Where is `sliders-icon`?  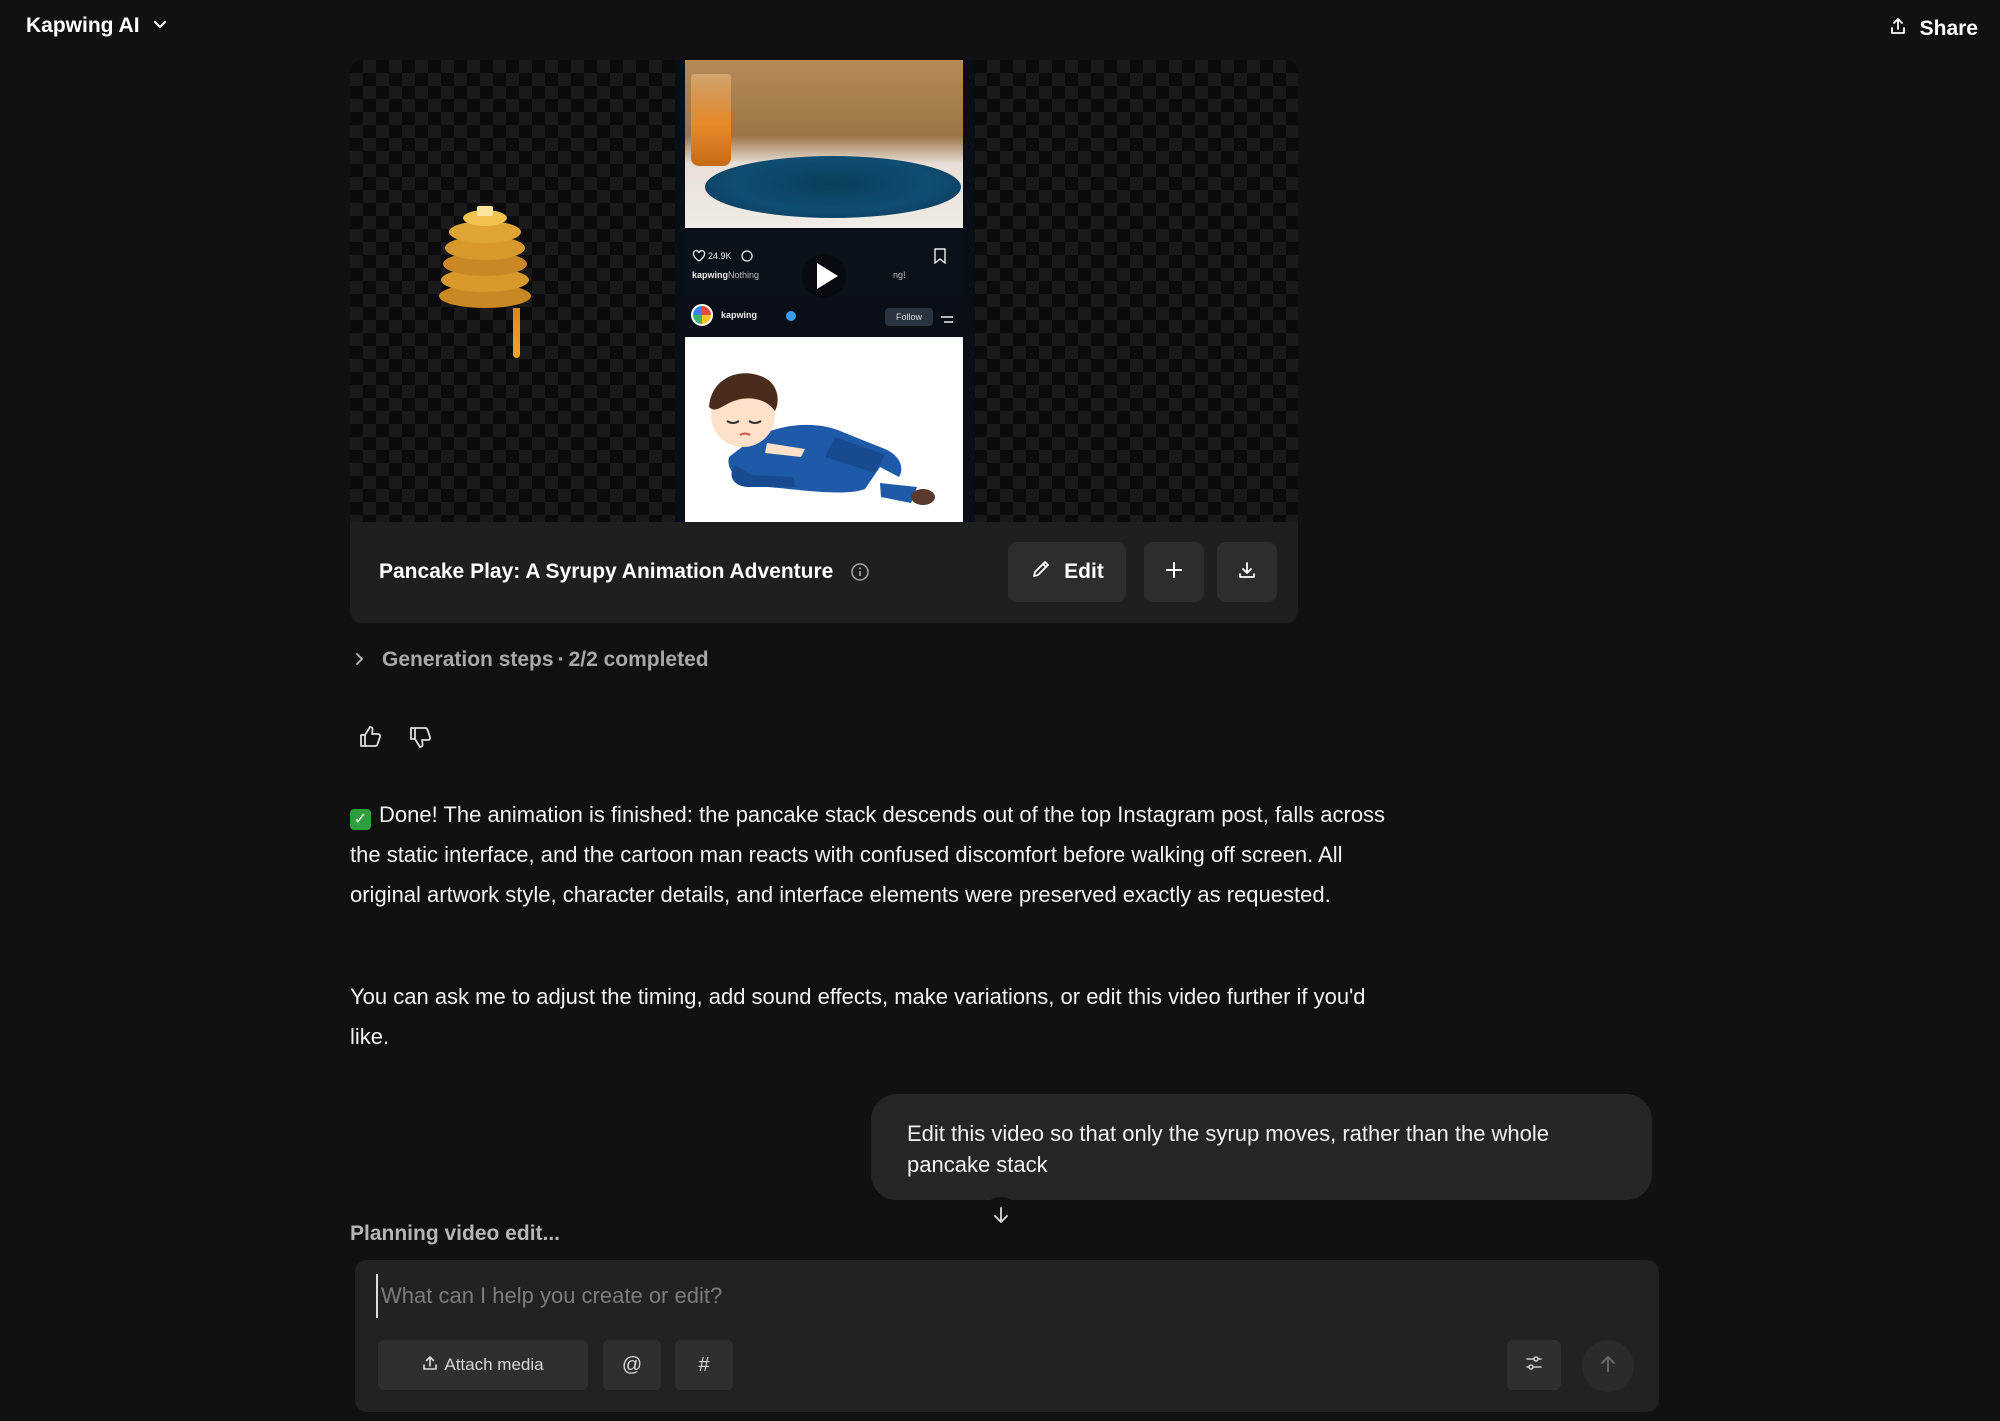
sliders-icon is located at coordinates (1534, 1365).